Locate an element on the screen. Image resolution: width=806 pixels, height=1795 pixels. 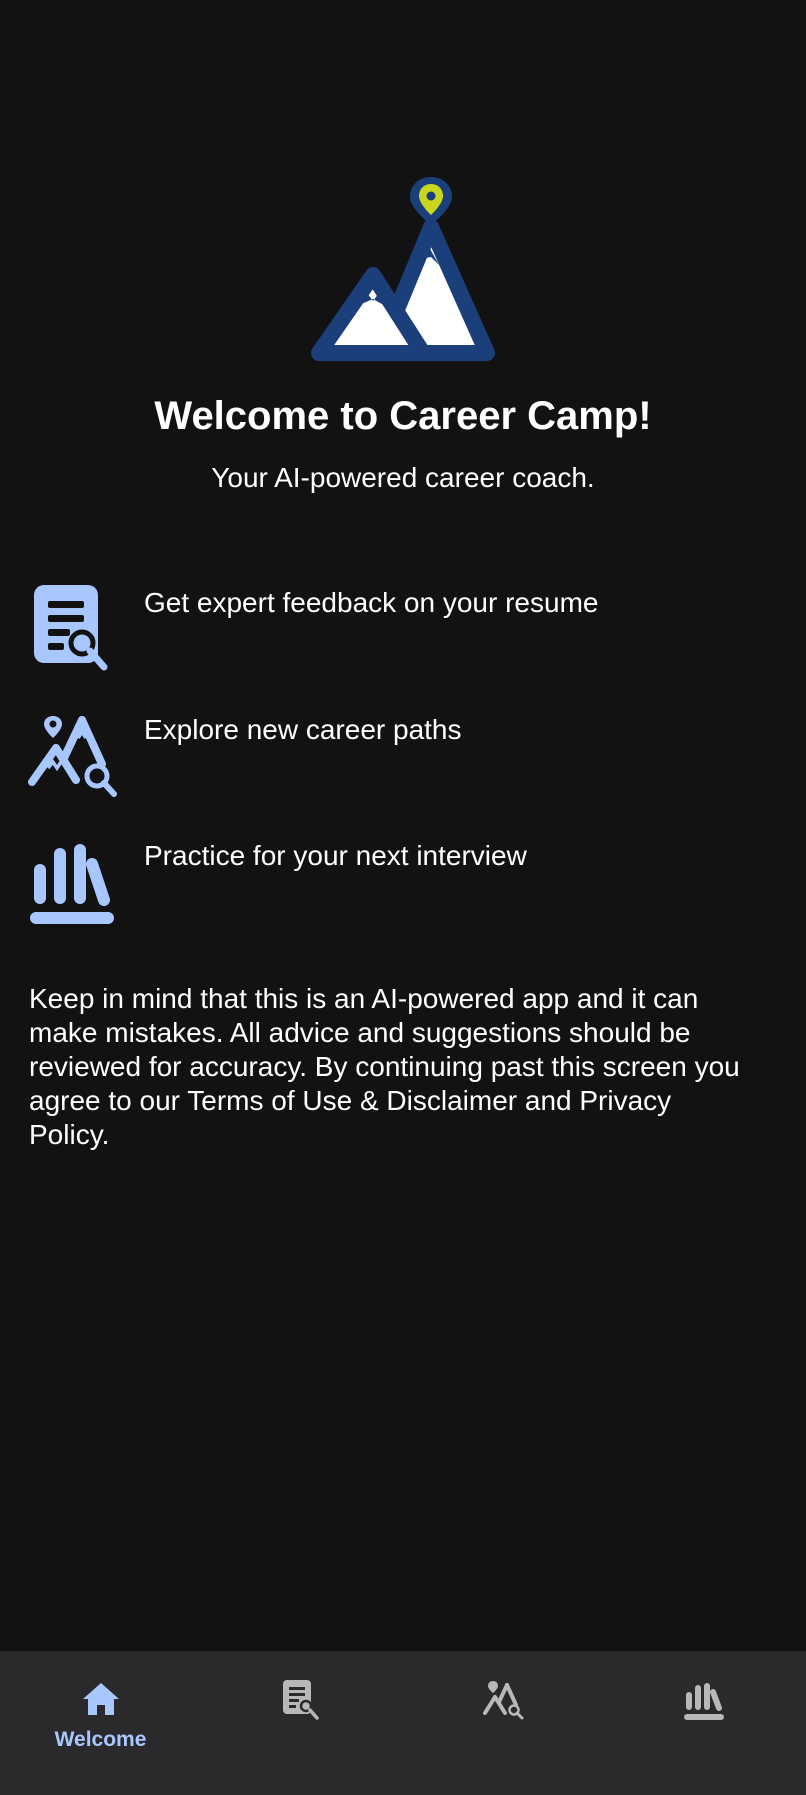
feature-resume-label: Get expert feedback on your resume is located at coordinates (371, 602).